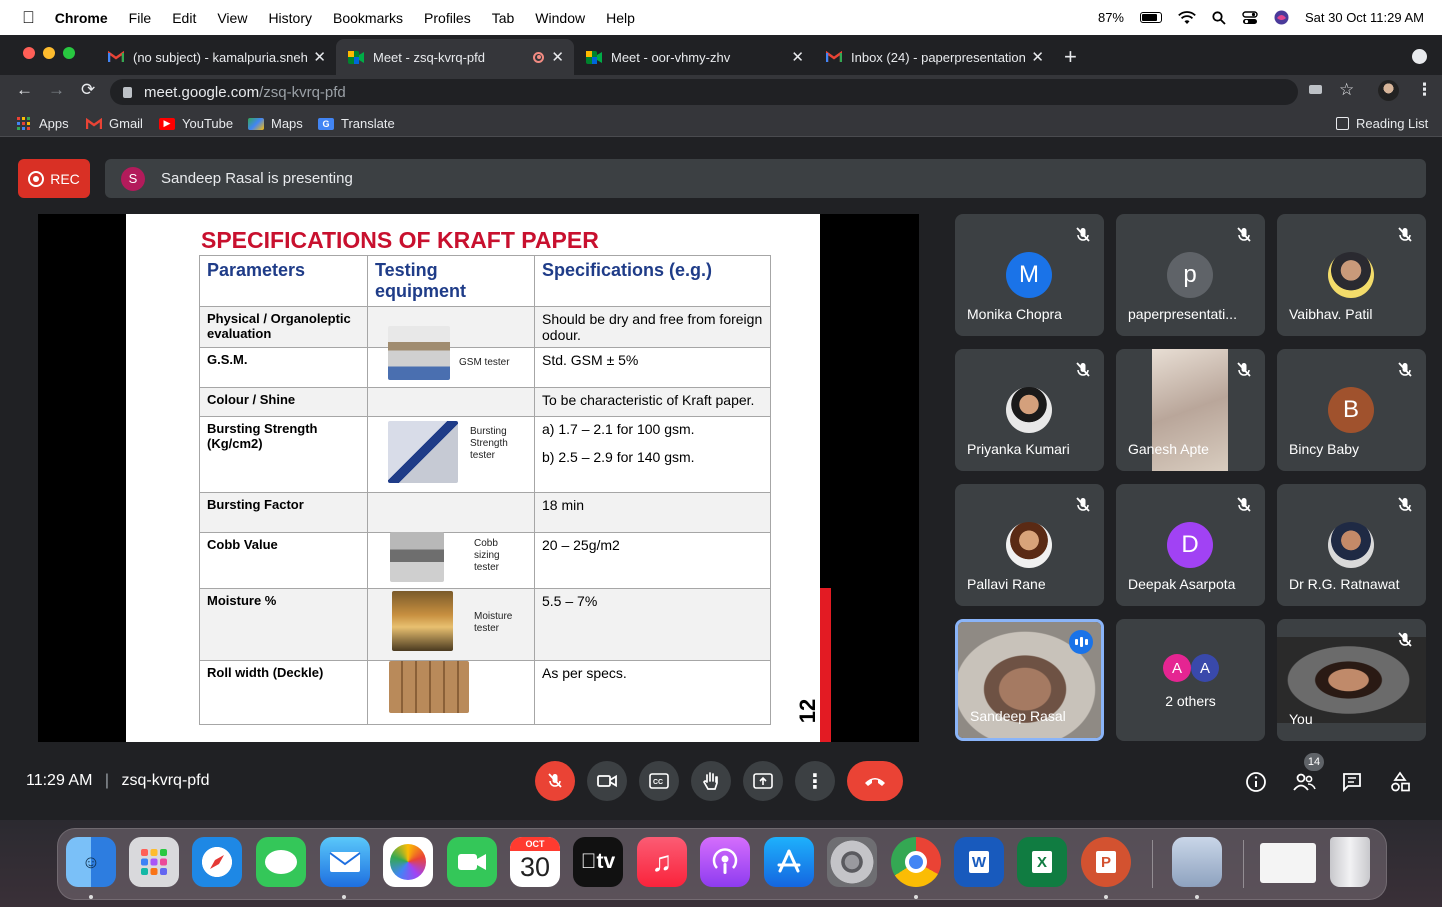 The height and width of the screenshot is (907, 1442). I want to click on facetime-icon, so click(472, 862).